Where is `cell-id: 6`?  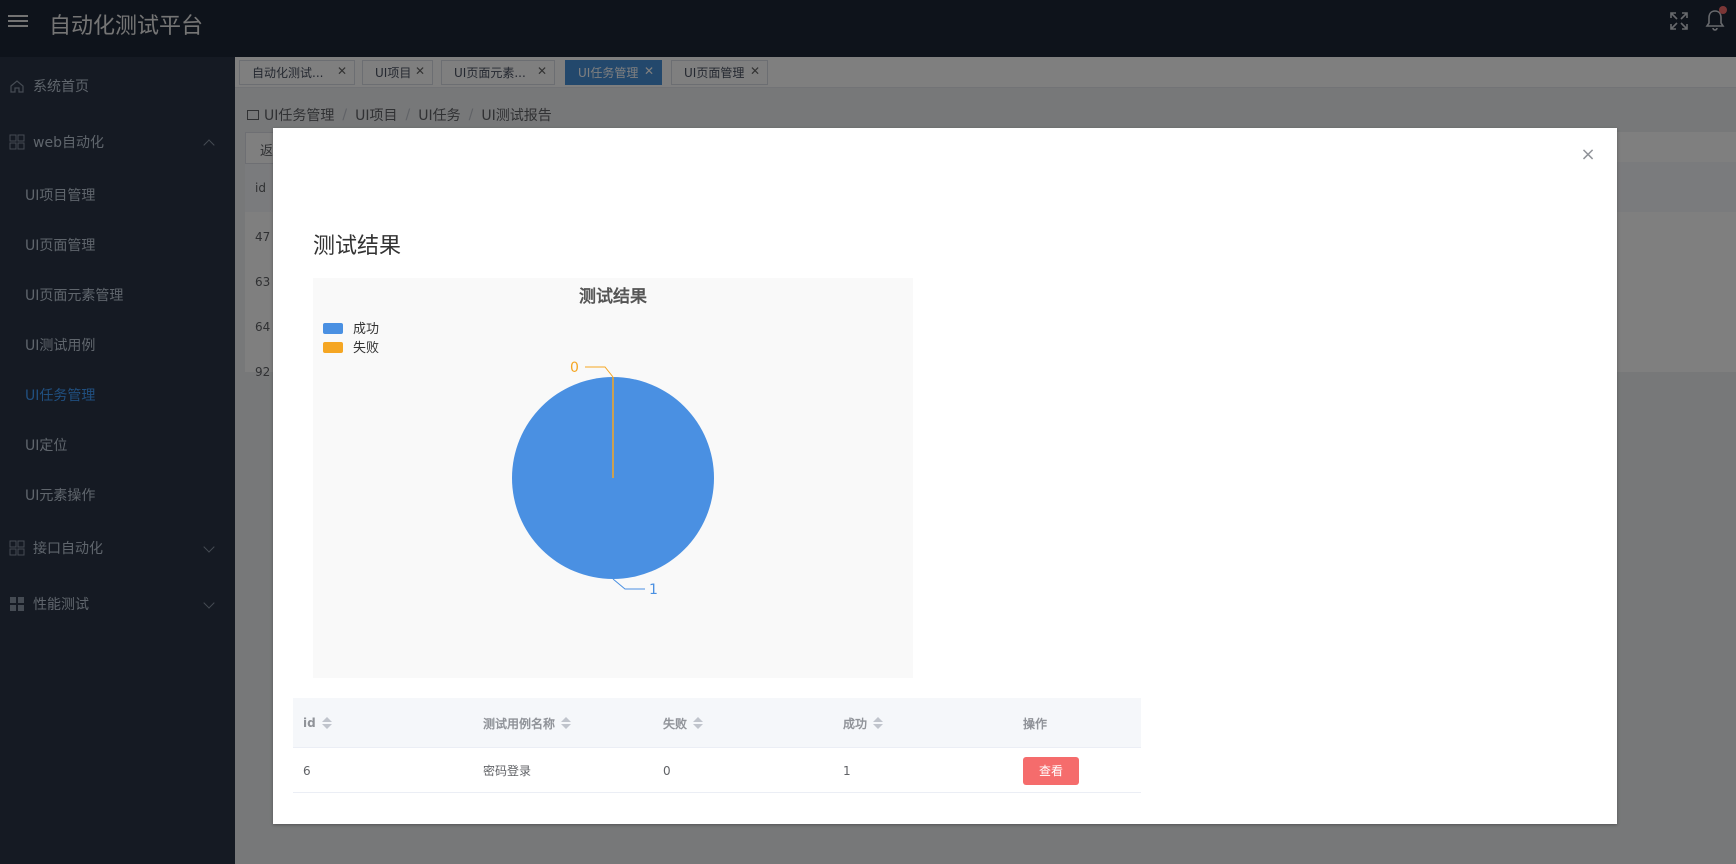 cell-id: 6 is located at coordinates (307, 770).